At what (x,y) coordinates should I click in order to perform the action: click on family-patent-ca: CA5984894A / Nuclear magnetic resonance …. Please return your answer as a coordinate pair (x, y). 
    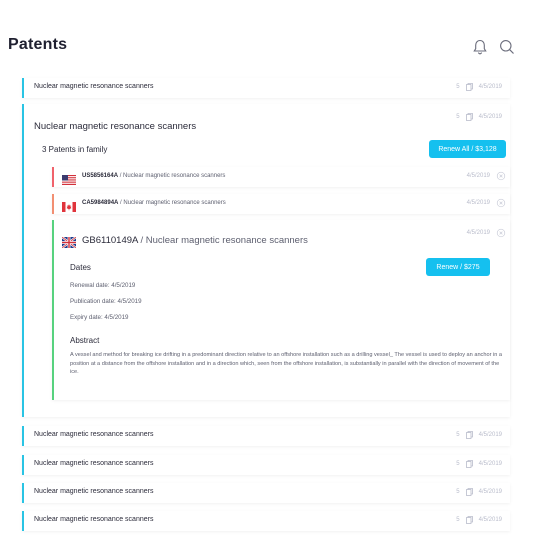
    Looking at the image, I should click on (281, 204).